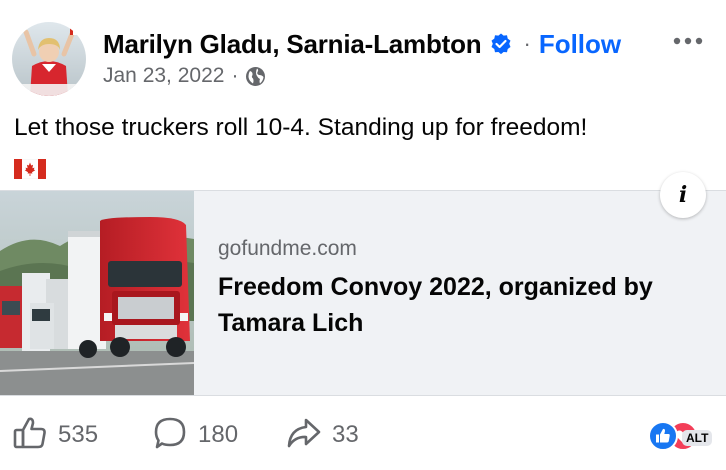 This screenshot has height=470, width=726. What do you see at coordinates (170, 435) in the screenshot?
I see `comment-bubble-icon` at bounding box center [170, 435].